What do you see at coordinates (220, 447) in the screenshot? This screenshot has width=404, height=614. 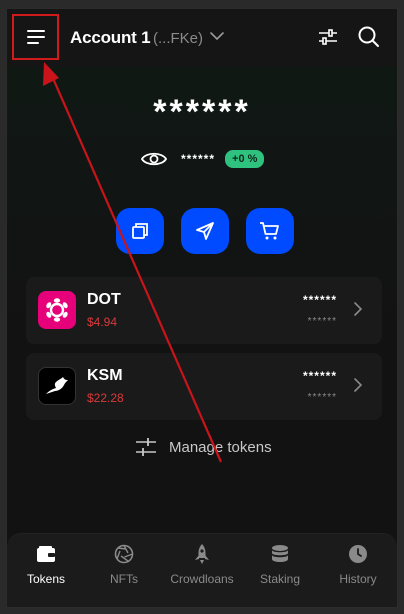 I see `manage-tokens-label: Manage tokens` at bounding box center [220, 447].